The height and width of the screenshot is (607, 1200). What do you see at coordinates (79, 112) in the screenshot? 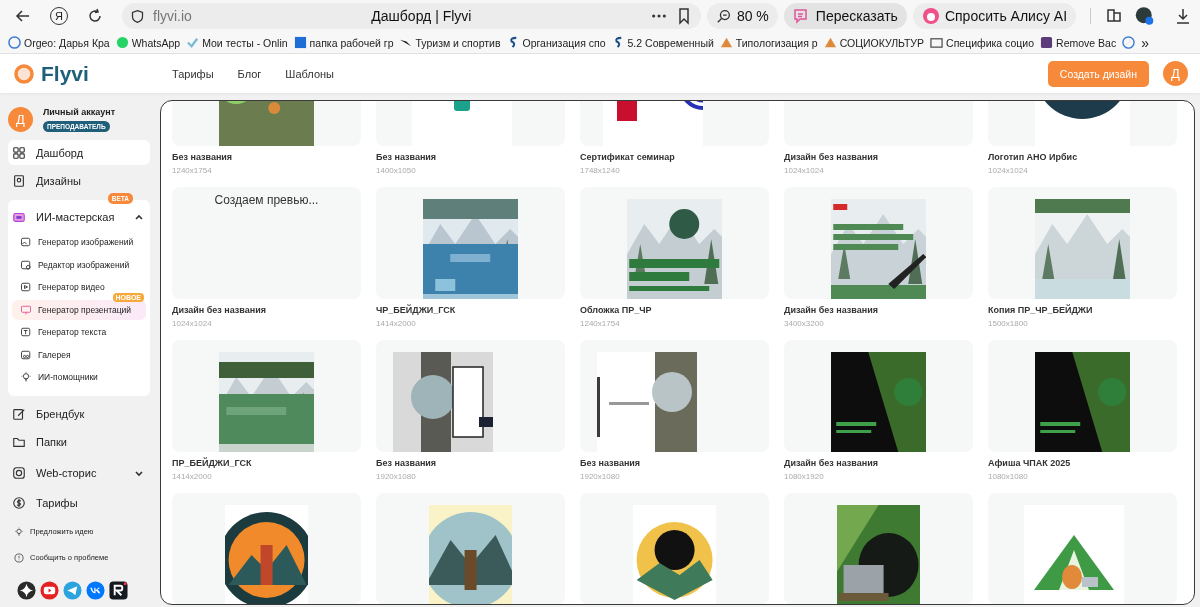
I see `account-name: Личный аккаунт` at bounding box center [79, 112].